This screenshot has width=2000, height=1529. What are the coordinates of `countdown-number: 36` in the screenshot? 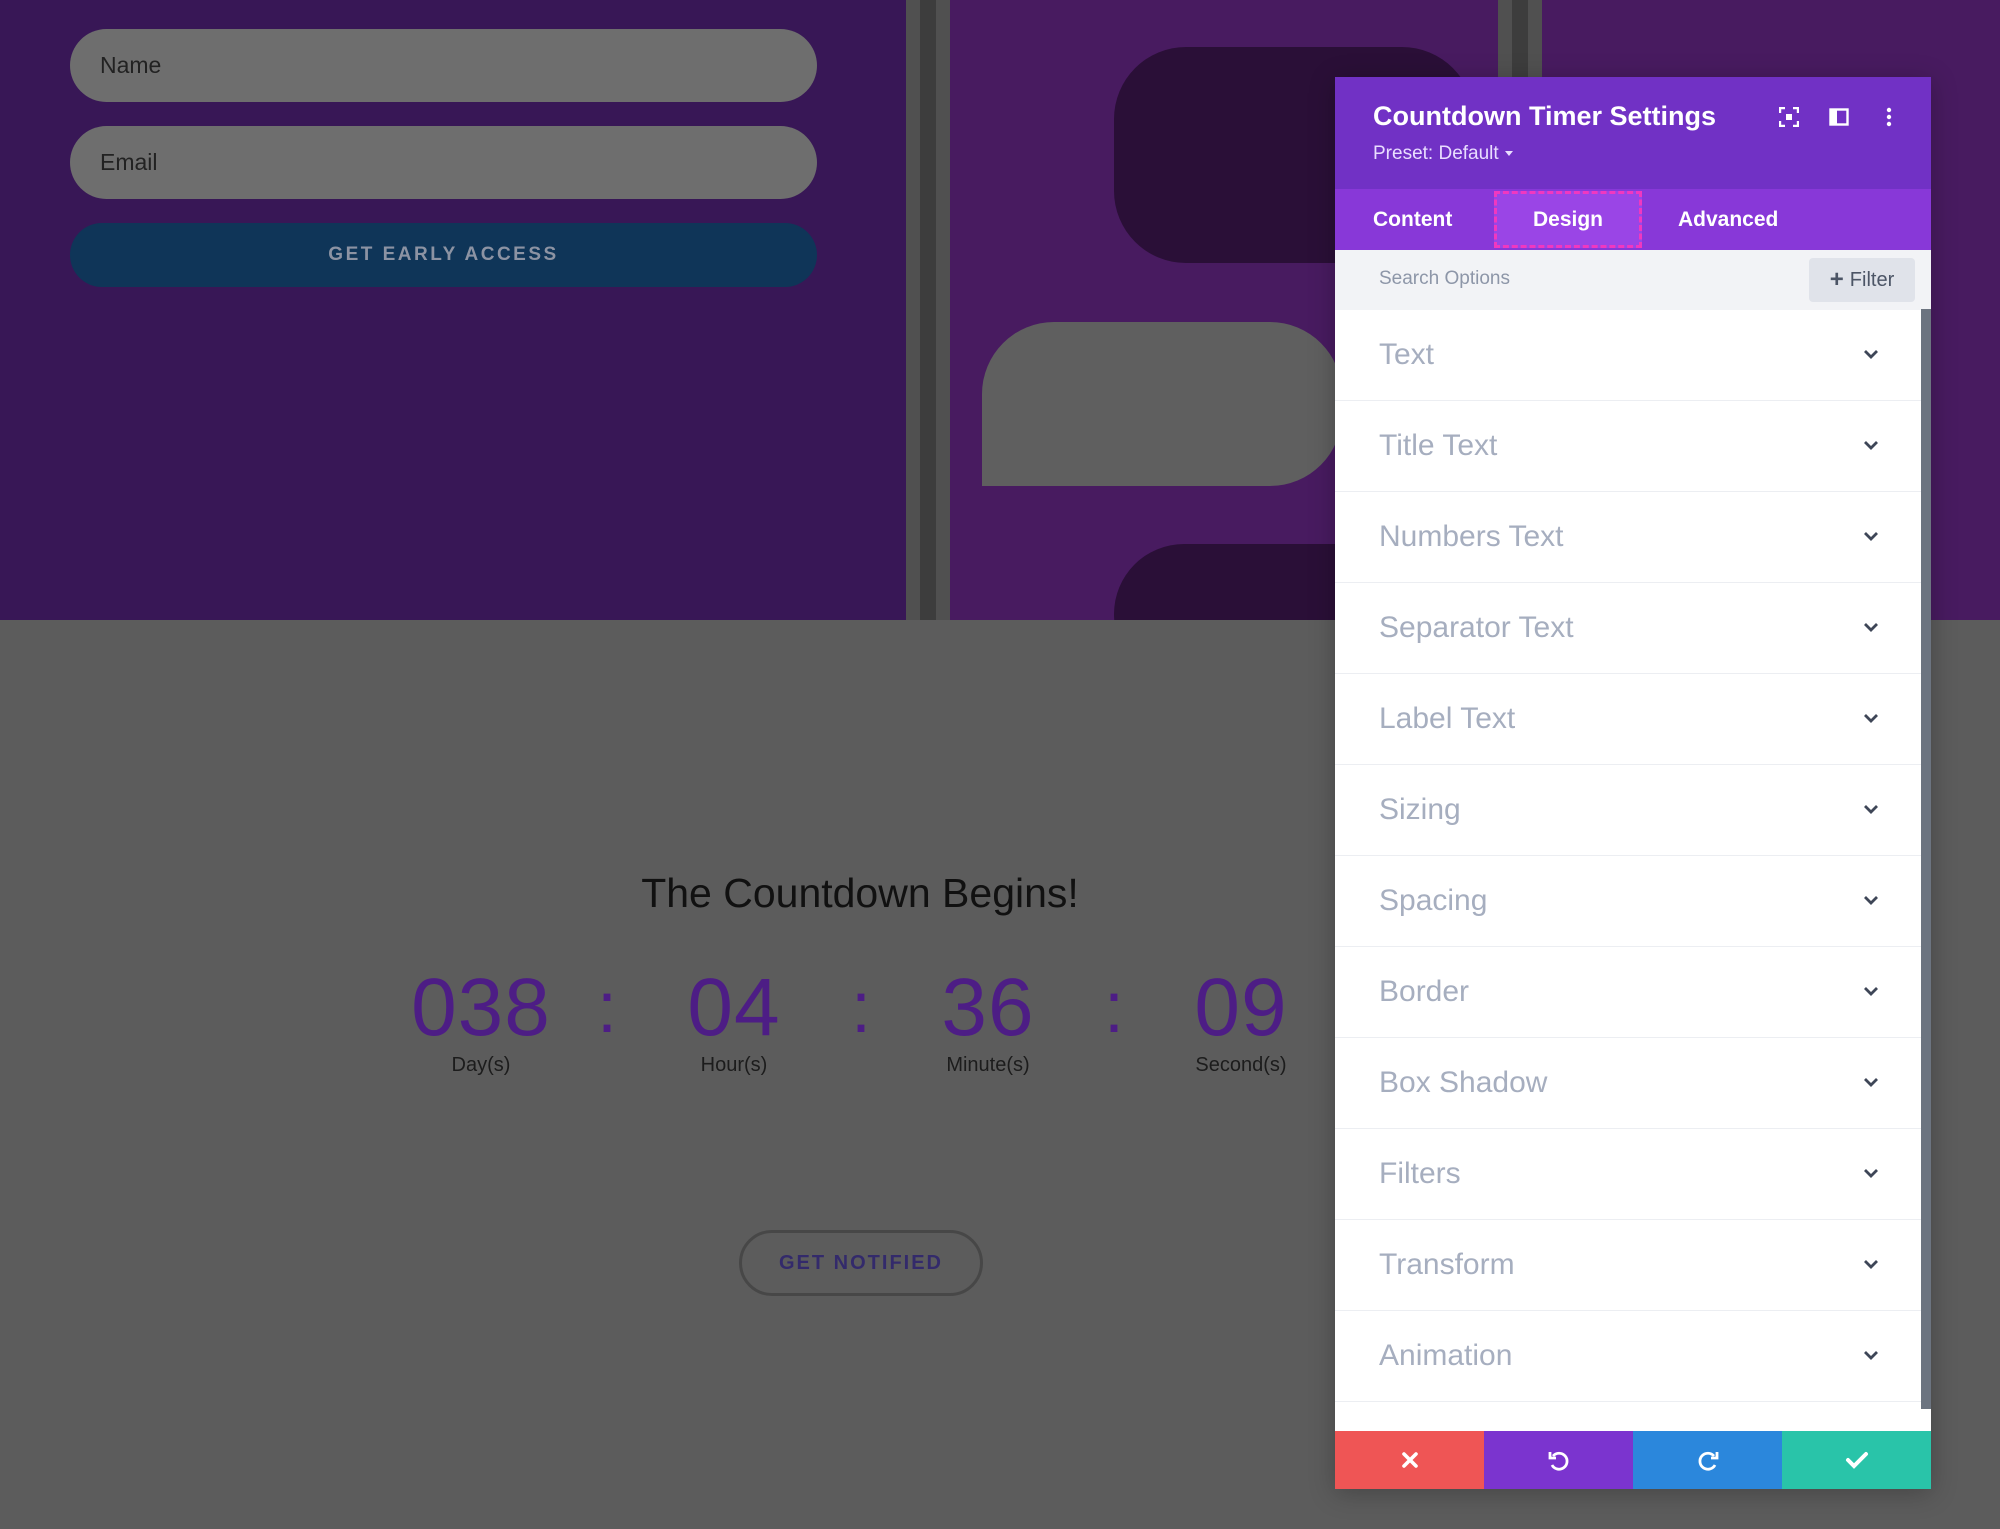 It's located at (988, 1007).